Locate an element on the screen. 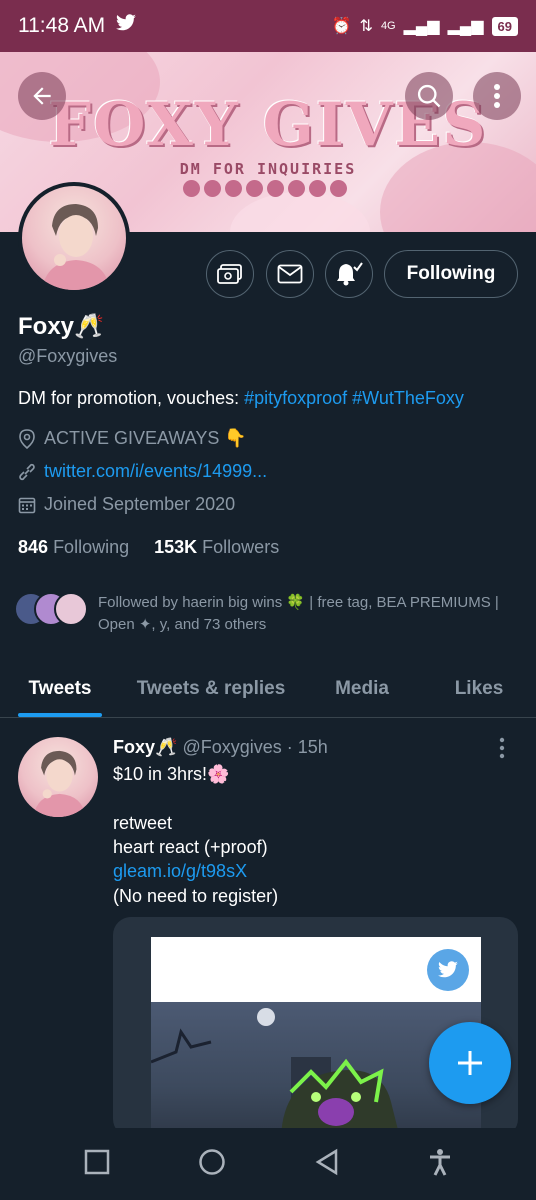 The height and width of the screenshot is (1200, 536). twitter-bird-icon is located at coordinates (448, 970).